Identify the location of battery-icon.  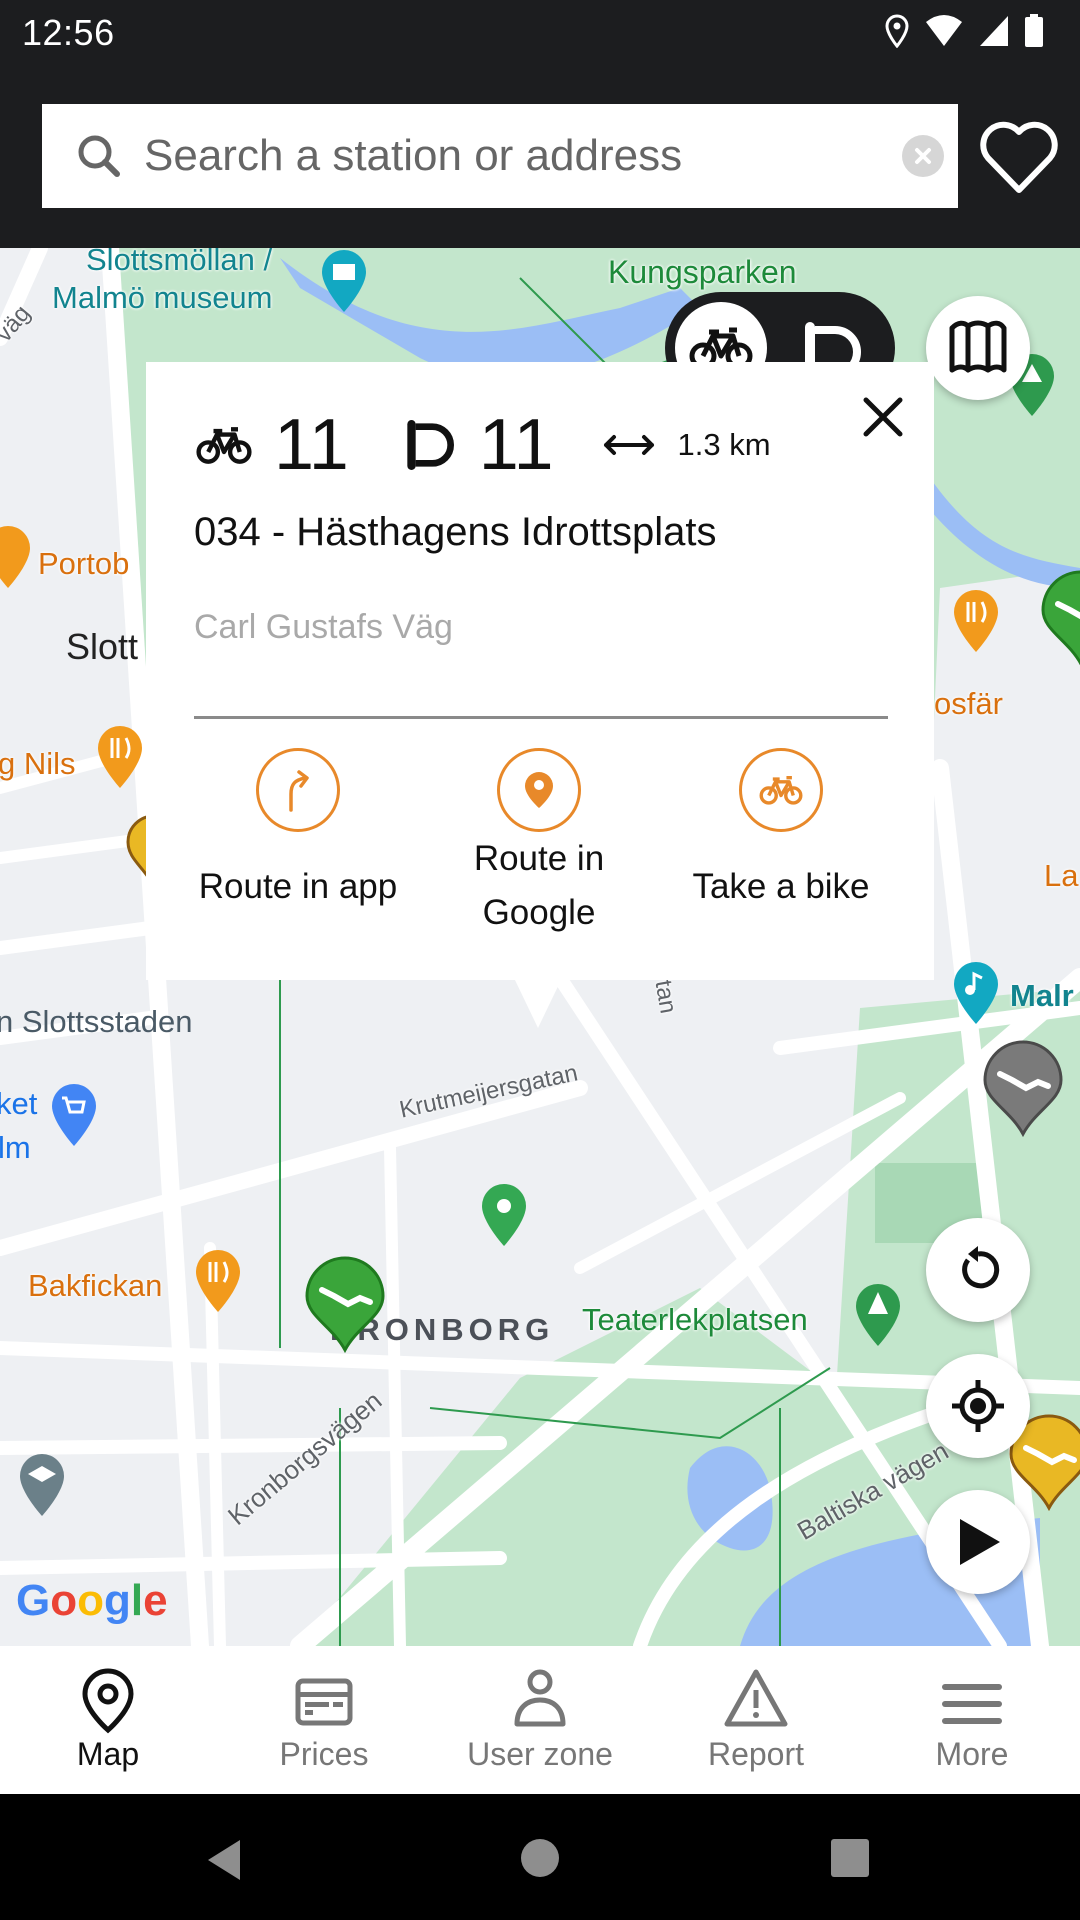
(1034, 30).